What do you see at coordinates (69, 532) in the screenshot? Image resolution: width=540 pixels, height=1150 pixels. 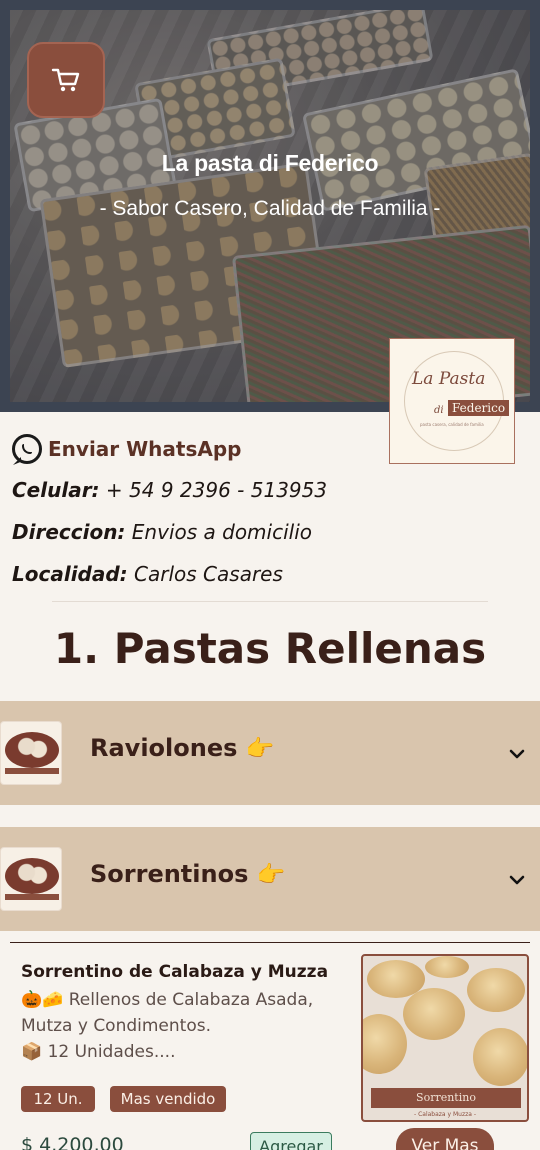 I see `address-label: Direccion:` at bounding box center [69, 532].